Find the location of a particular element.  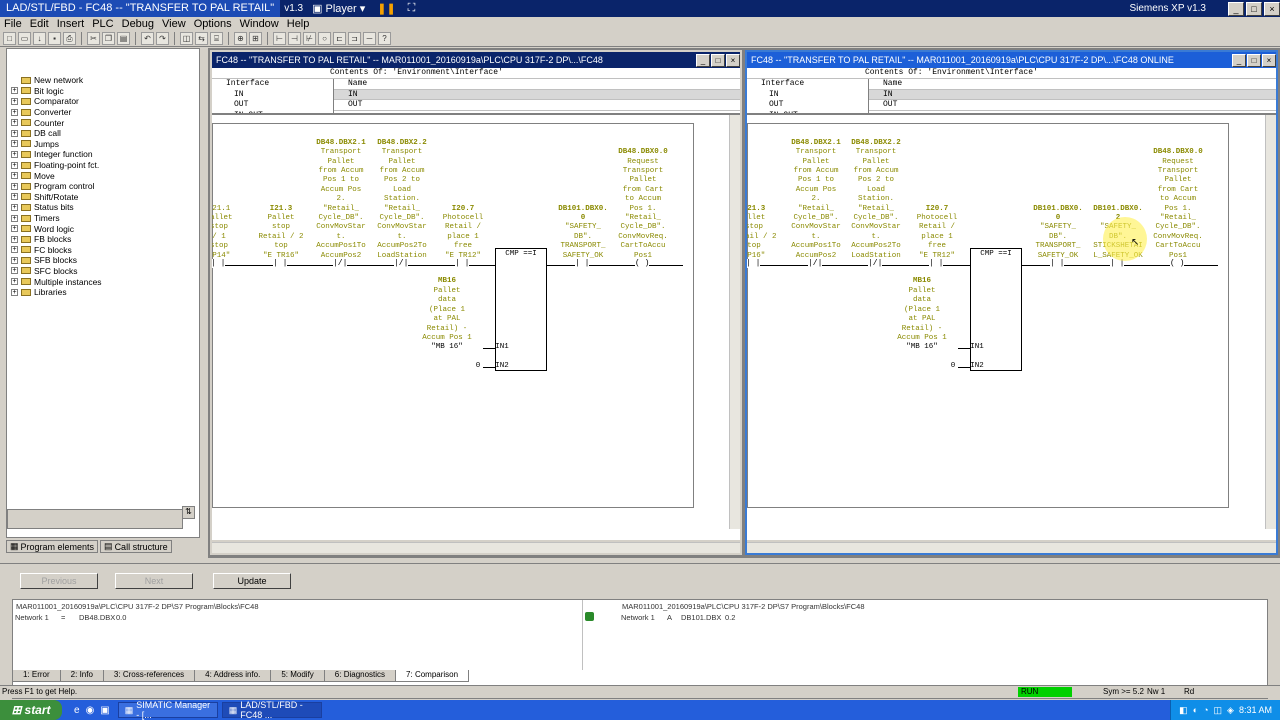

line-icon: ─ is located at coordinates (369, 38).